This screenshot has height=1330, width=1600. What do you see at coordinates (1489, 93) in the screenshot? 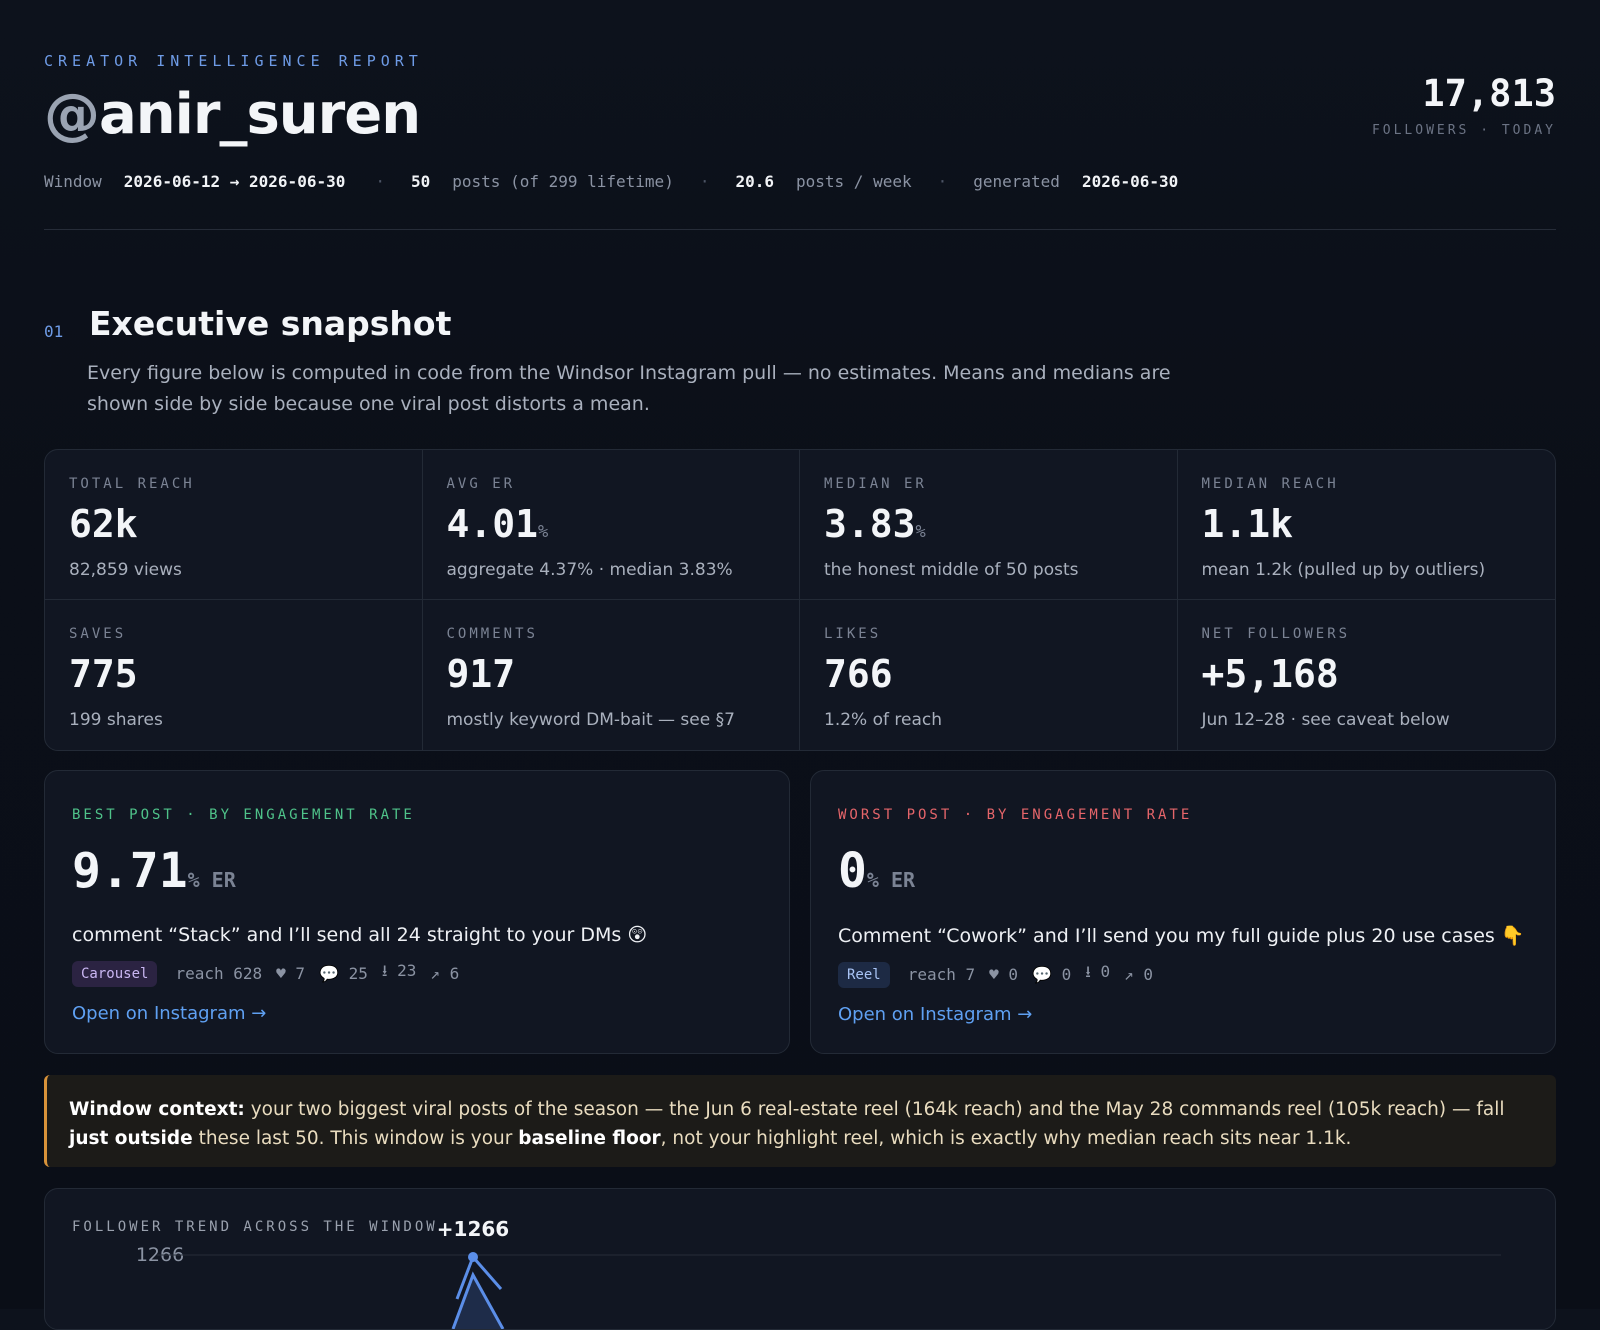
I see `followers-value: 17,813` at bounding box center [1489, 93].